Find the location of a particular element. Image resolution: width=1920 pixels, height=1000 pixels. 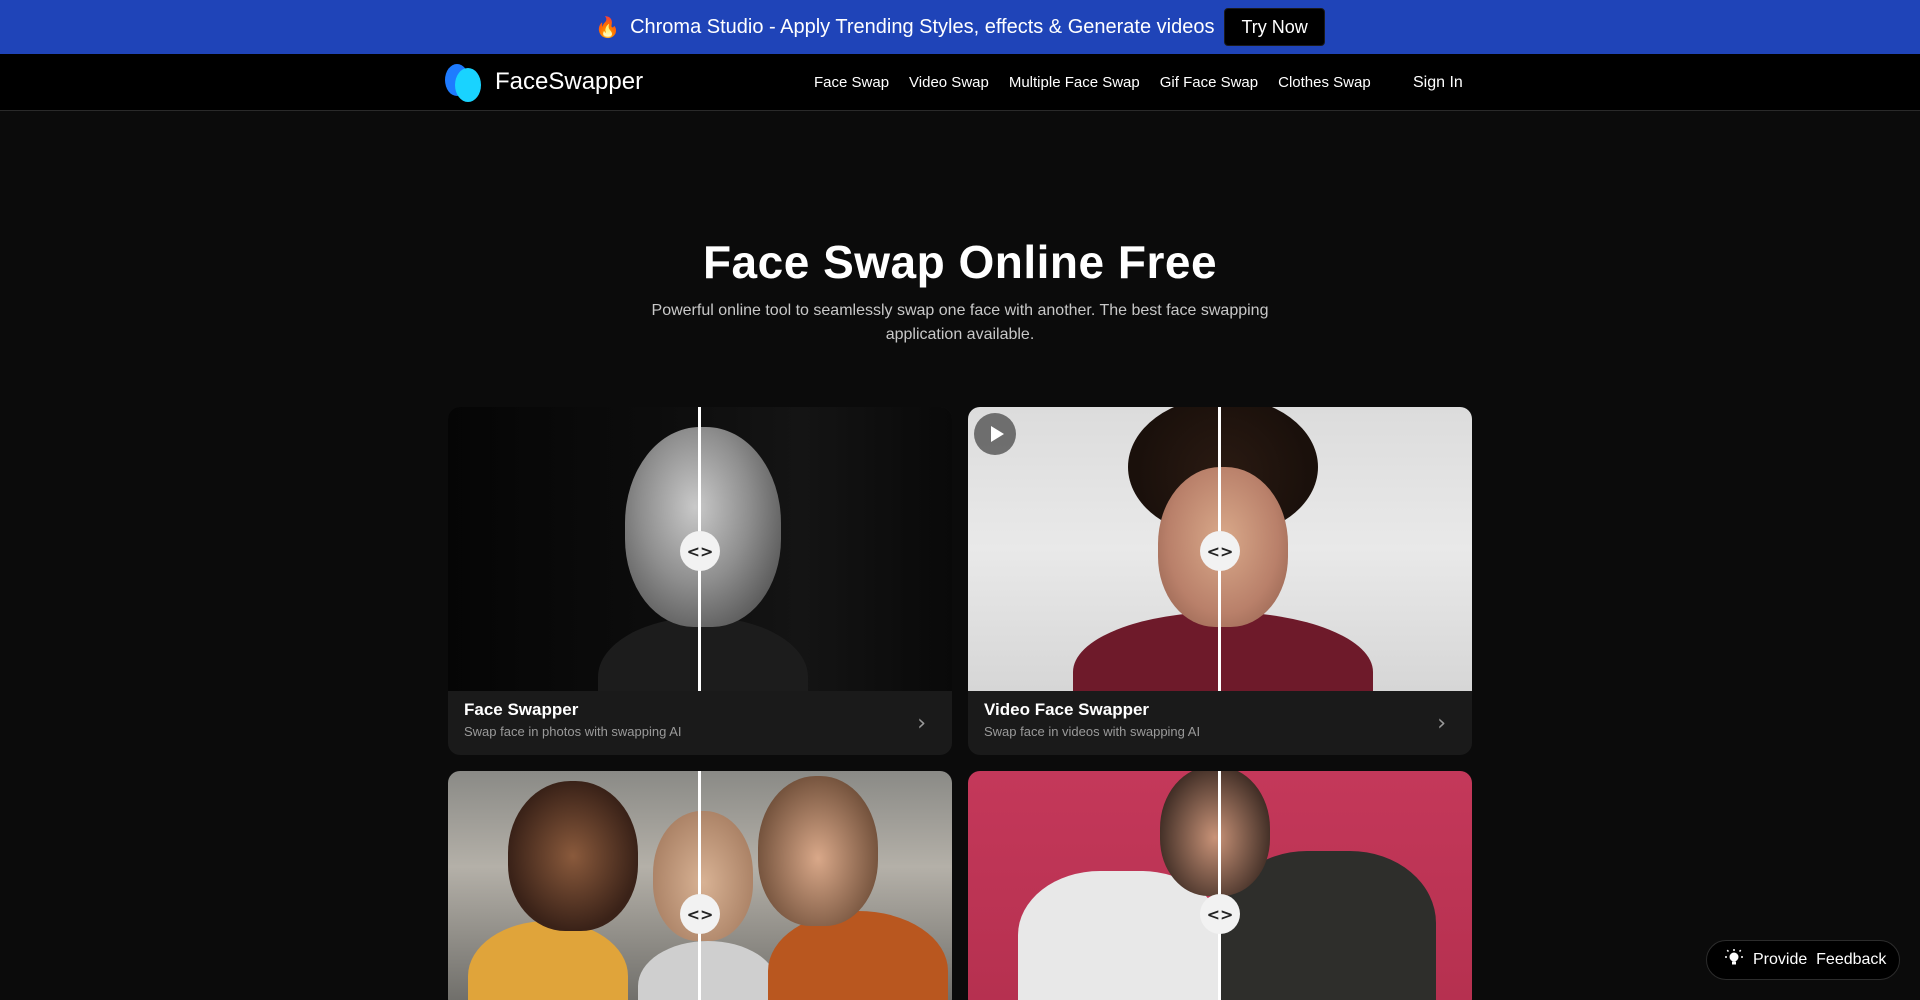

nav-link-multiple-face-swap: Multiple Face Swap is located at coordinates (1074, 82).